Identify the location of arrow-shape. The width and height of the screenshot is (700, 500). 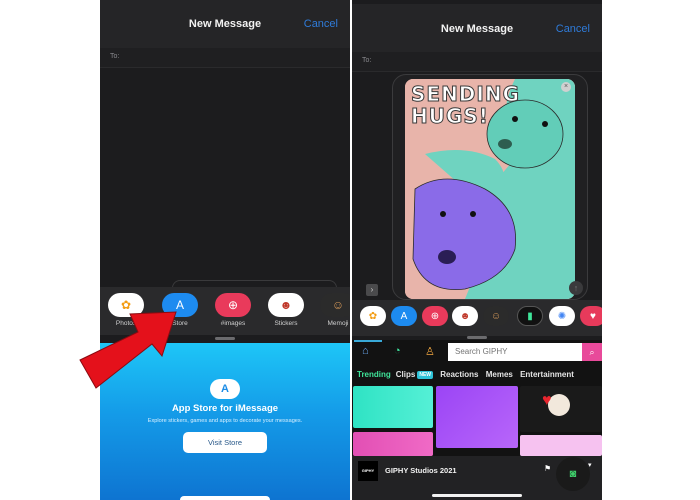
(128, 350).